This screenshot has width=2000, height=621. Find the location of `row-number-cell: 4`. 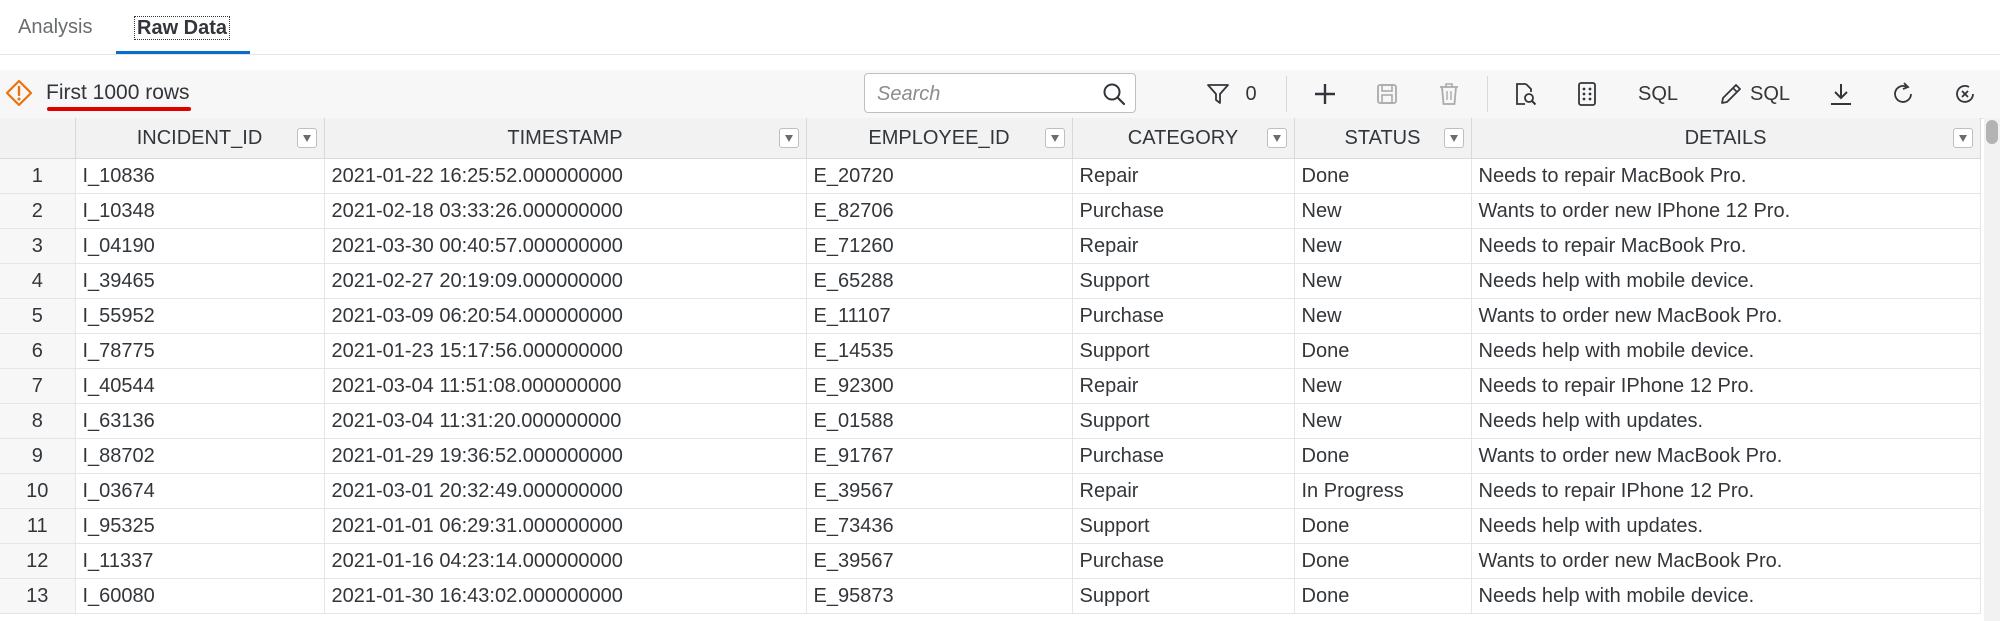

row-number-cell: 4 is located at coordinates (38, 281).